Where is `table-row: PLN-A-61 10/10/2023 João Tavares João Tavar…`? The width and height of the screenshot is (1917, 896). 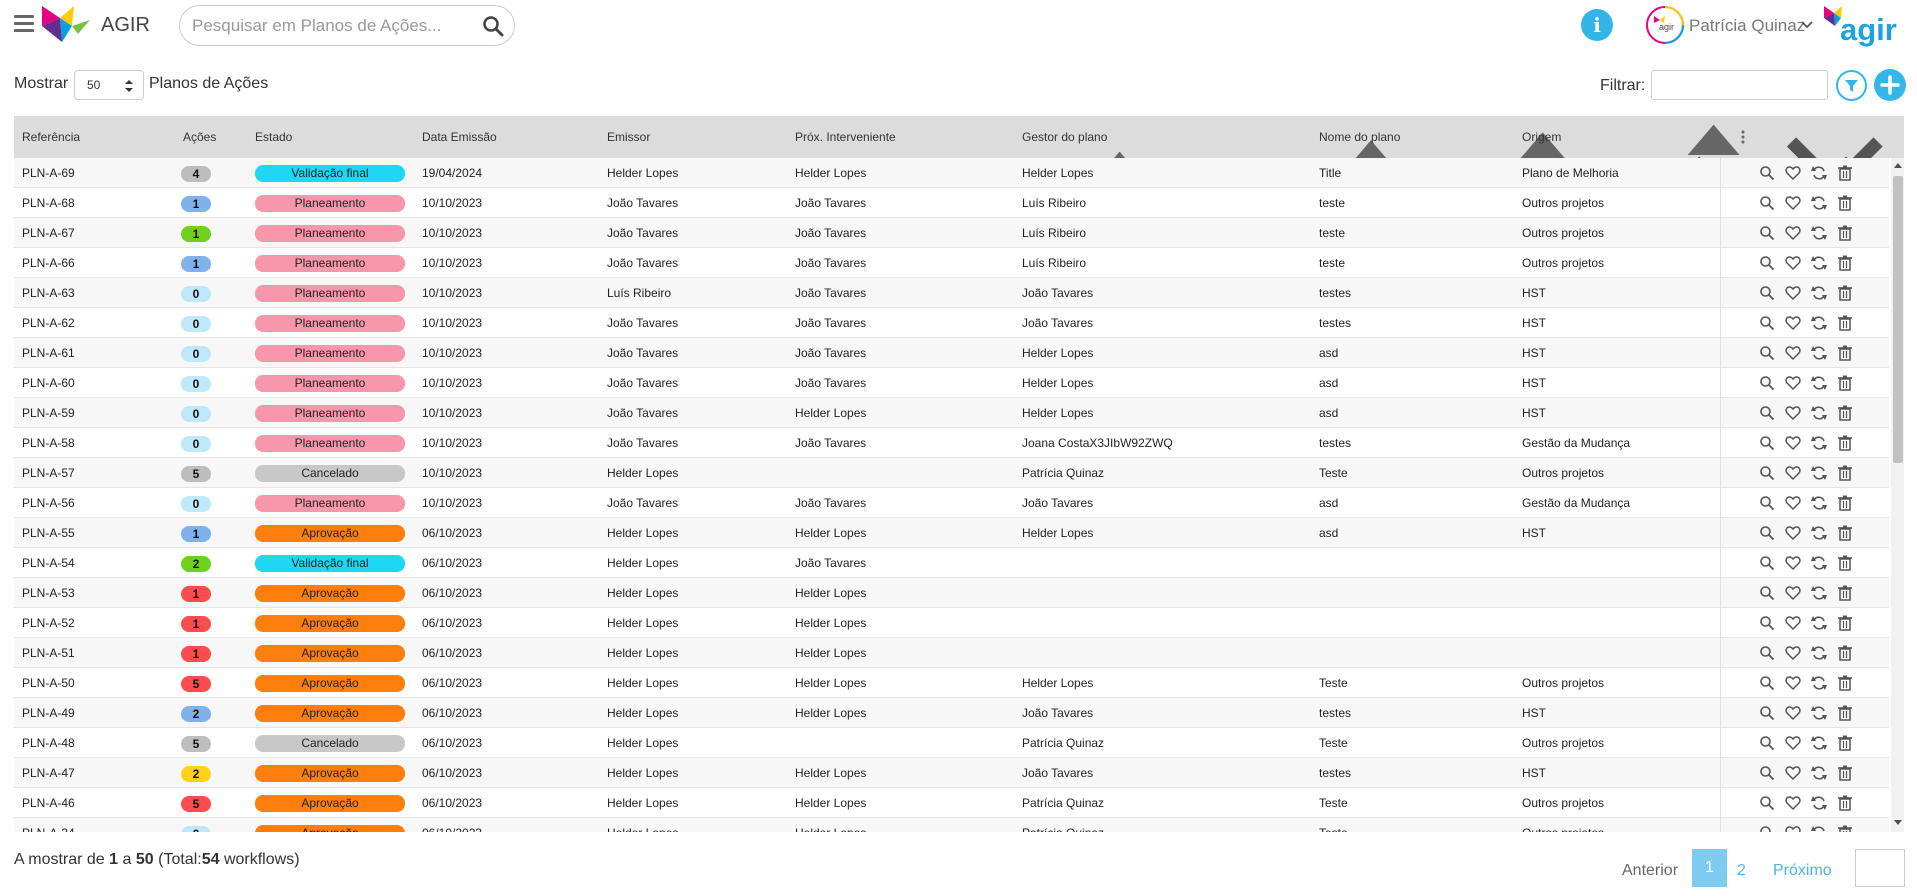
table-row: PLN-A-61 10/10/2023 João Tavares João Tavar… is located at coordinates (951, 353).